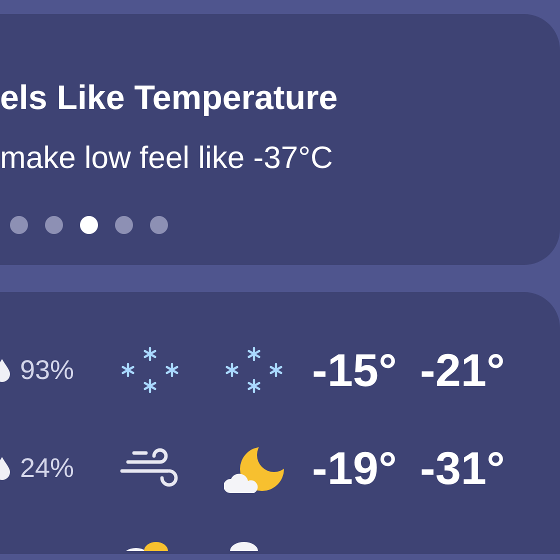 This screenshot has height=560, width=560. Describe the element at coordinates (48, 370) in the screenshot. I see `precipitation-chance: 93%` at that location.